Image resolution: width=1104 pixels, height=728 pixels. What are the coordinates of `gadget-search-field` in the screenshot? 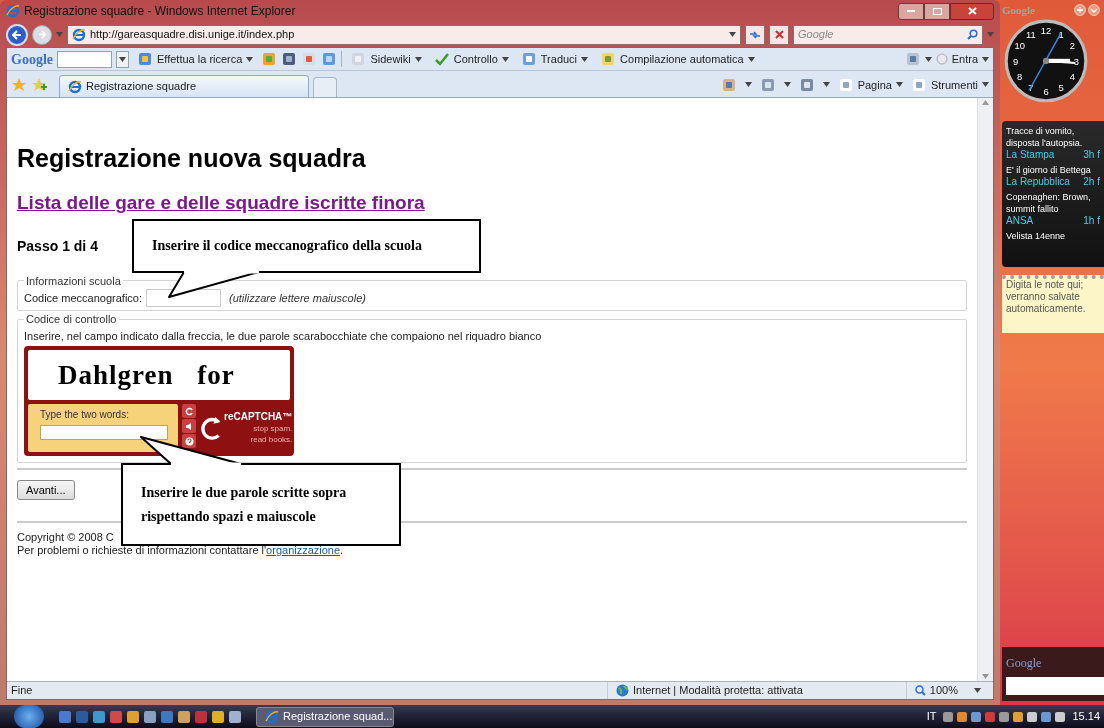 It's located at (1055, 686).